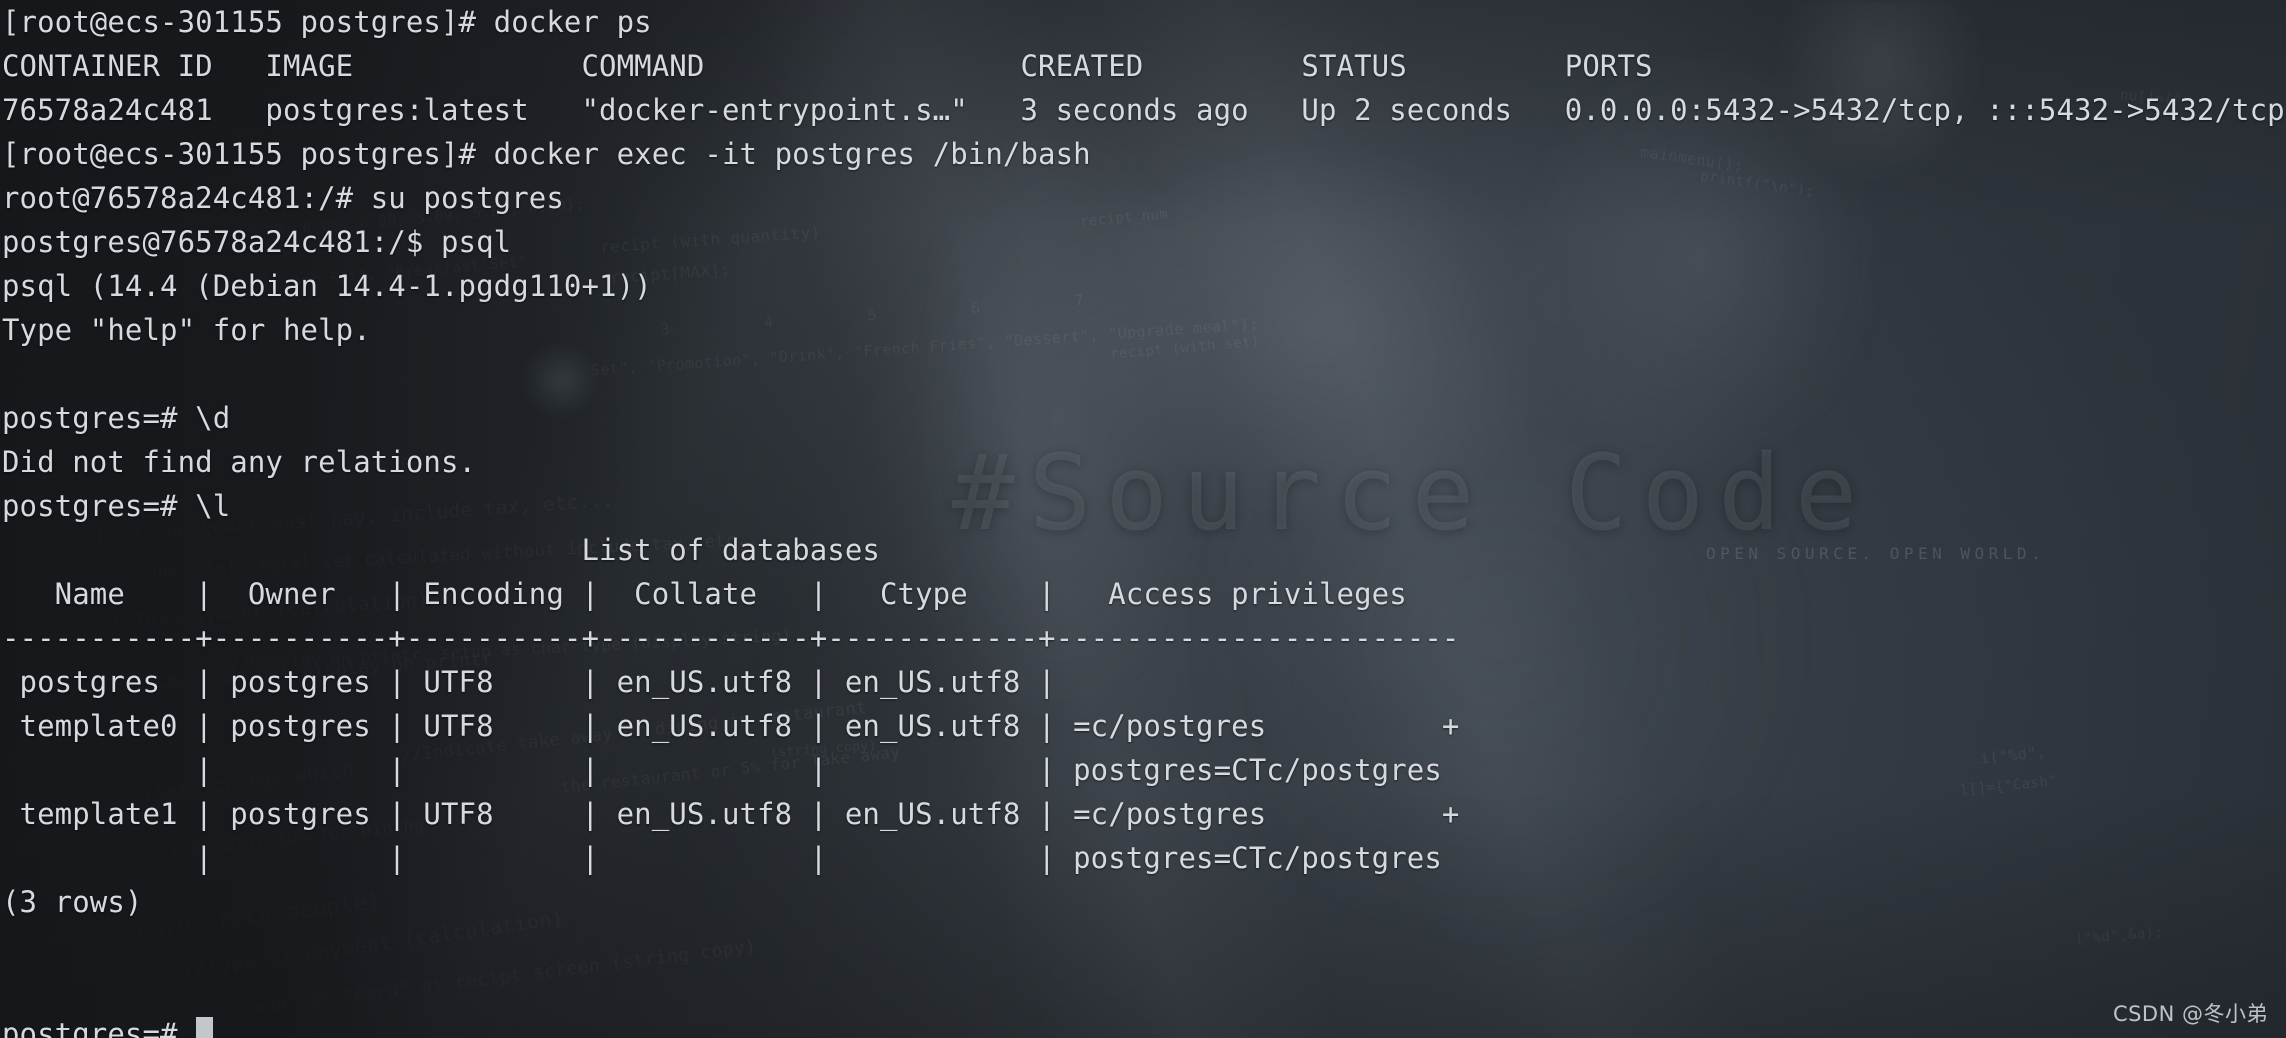  Describe the element at coordinates (239, 462) in the screenshot. I see `terminal-line: Did not find any relations.` at that location.